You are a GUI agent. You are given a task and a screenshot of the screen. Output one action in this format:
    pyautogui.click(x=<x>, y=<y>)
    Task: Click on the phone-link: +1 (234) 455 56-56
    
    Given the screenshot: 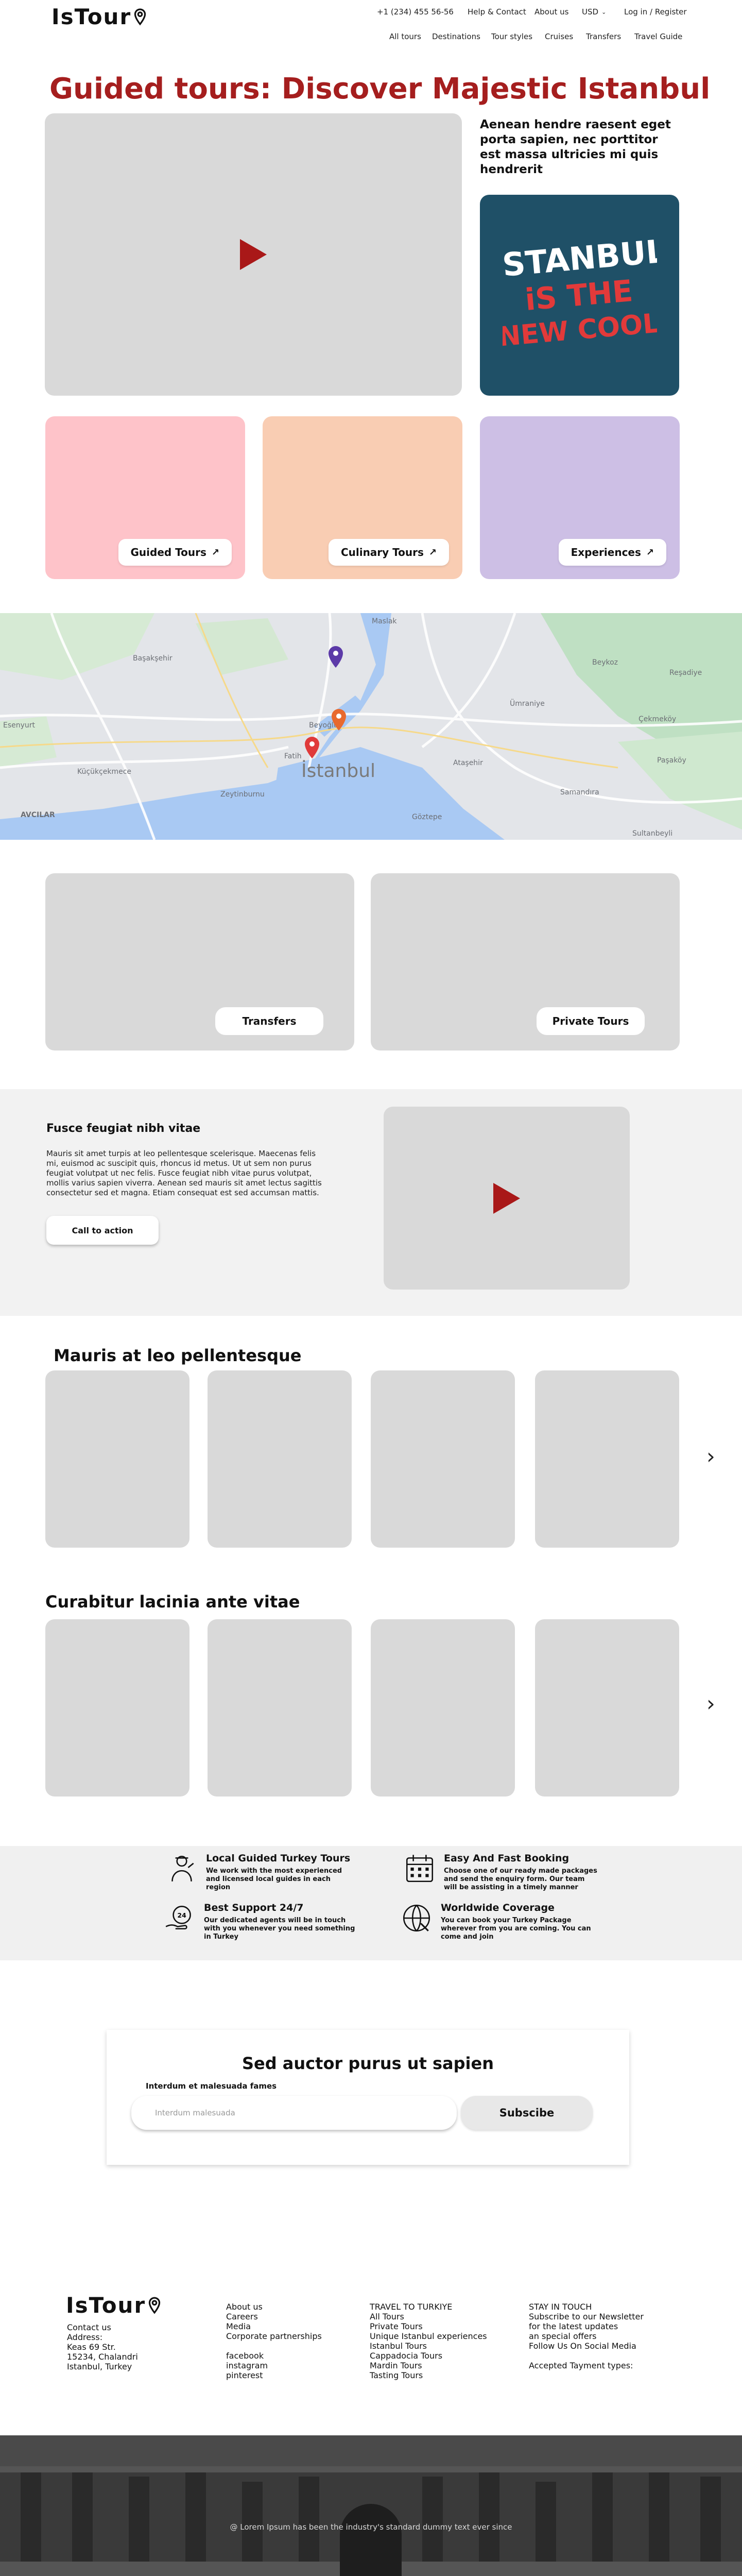 What is the action you would take?
    pyautogui.click(x=415, y=11)
    